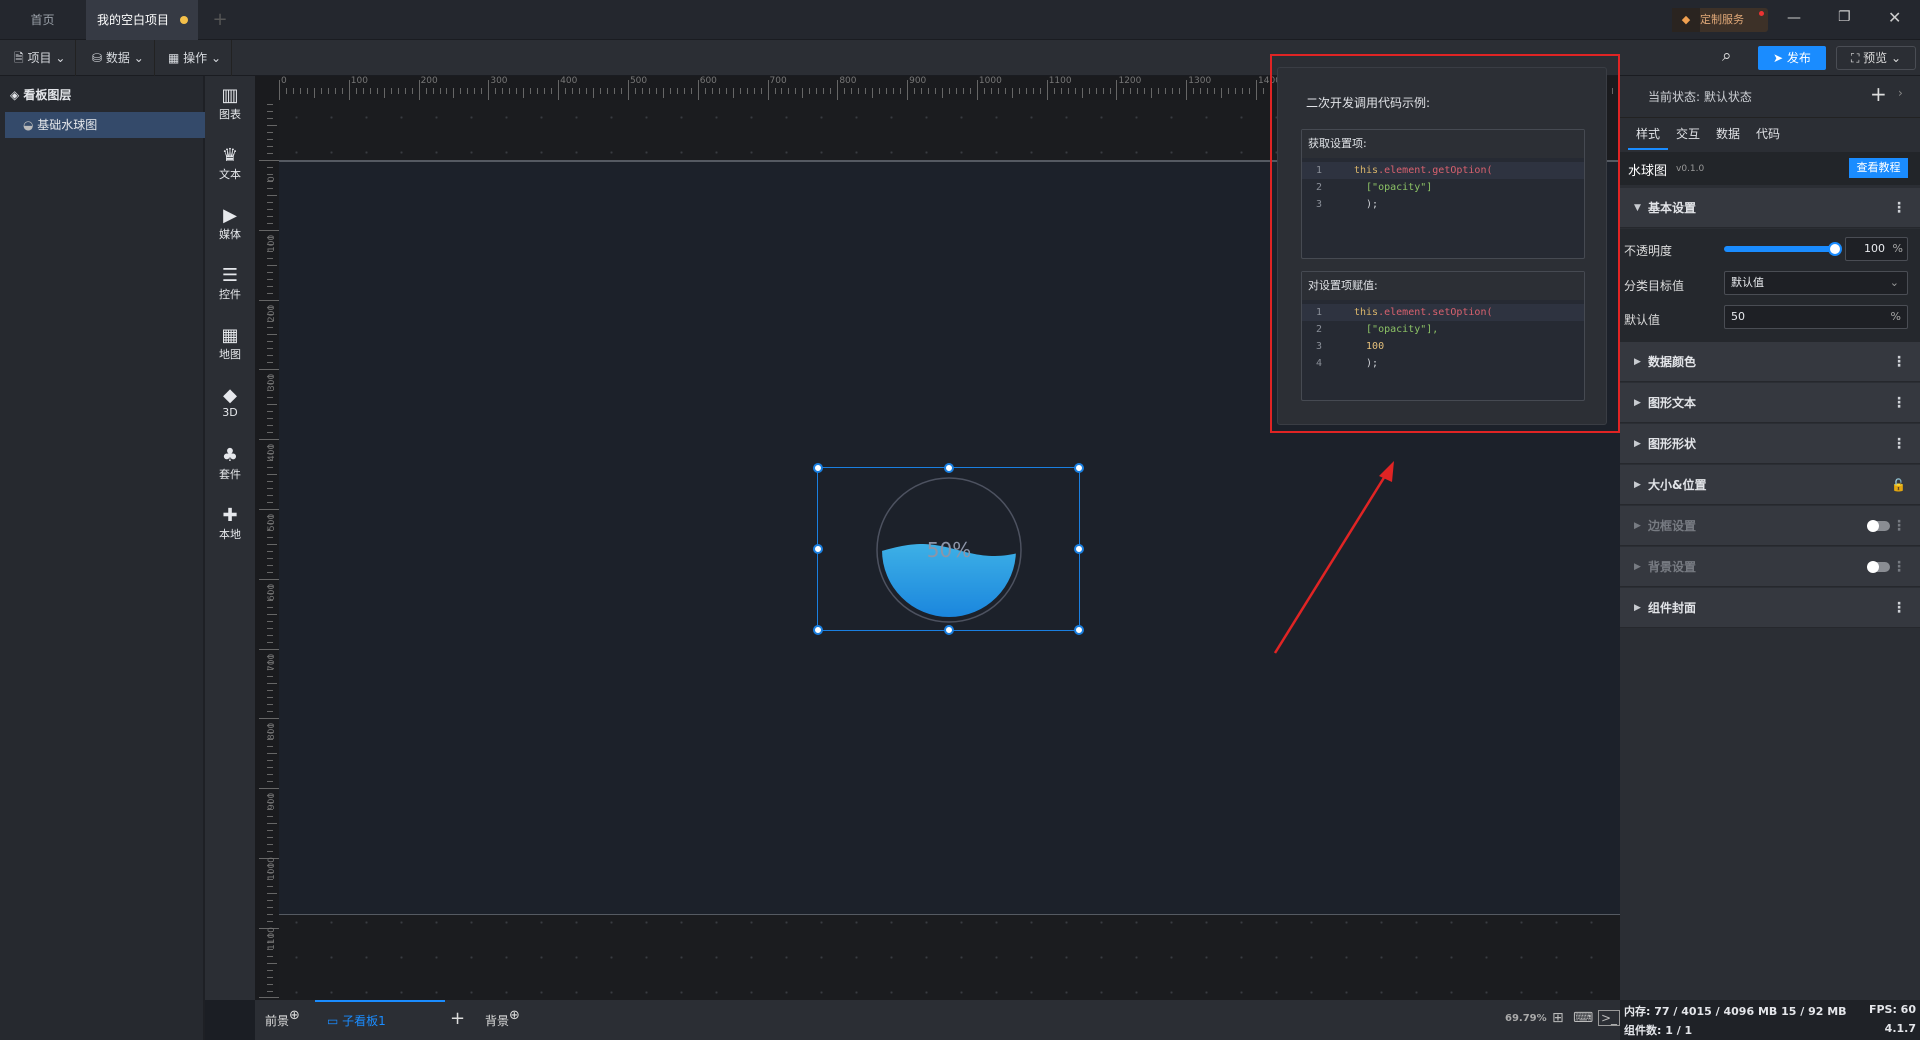 Image resolution: width=1920 pixels, height=1040 pixels. What do you see at coordinates (230, 344) in the screenshot?
I see `component-map: ▦ 地图` at bounding box center [230, 344].